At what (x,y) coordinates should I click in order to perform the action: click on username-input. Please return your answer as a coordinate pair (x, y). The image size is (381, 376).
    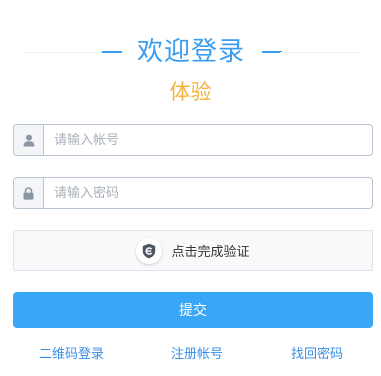
    Looking at the image, I should click on (208, 140).